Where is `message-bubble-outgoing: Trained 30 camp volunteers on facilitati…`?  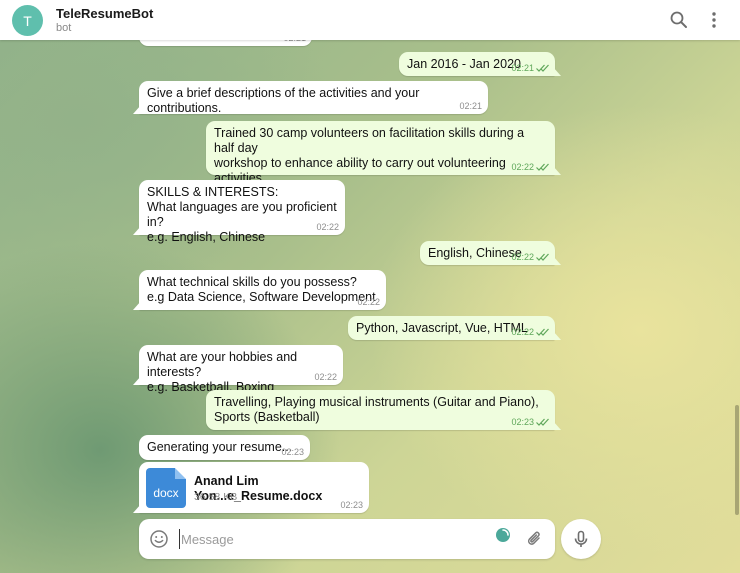
message-bubble-outgoing: Trained 30 camp volunteers on facilitati… is located at coordinates (383, 160).